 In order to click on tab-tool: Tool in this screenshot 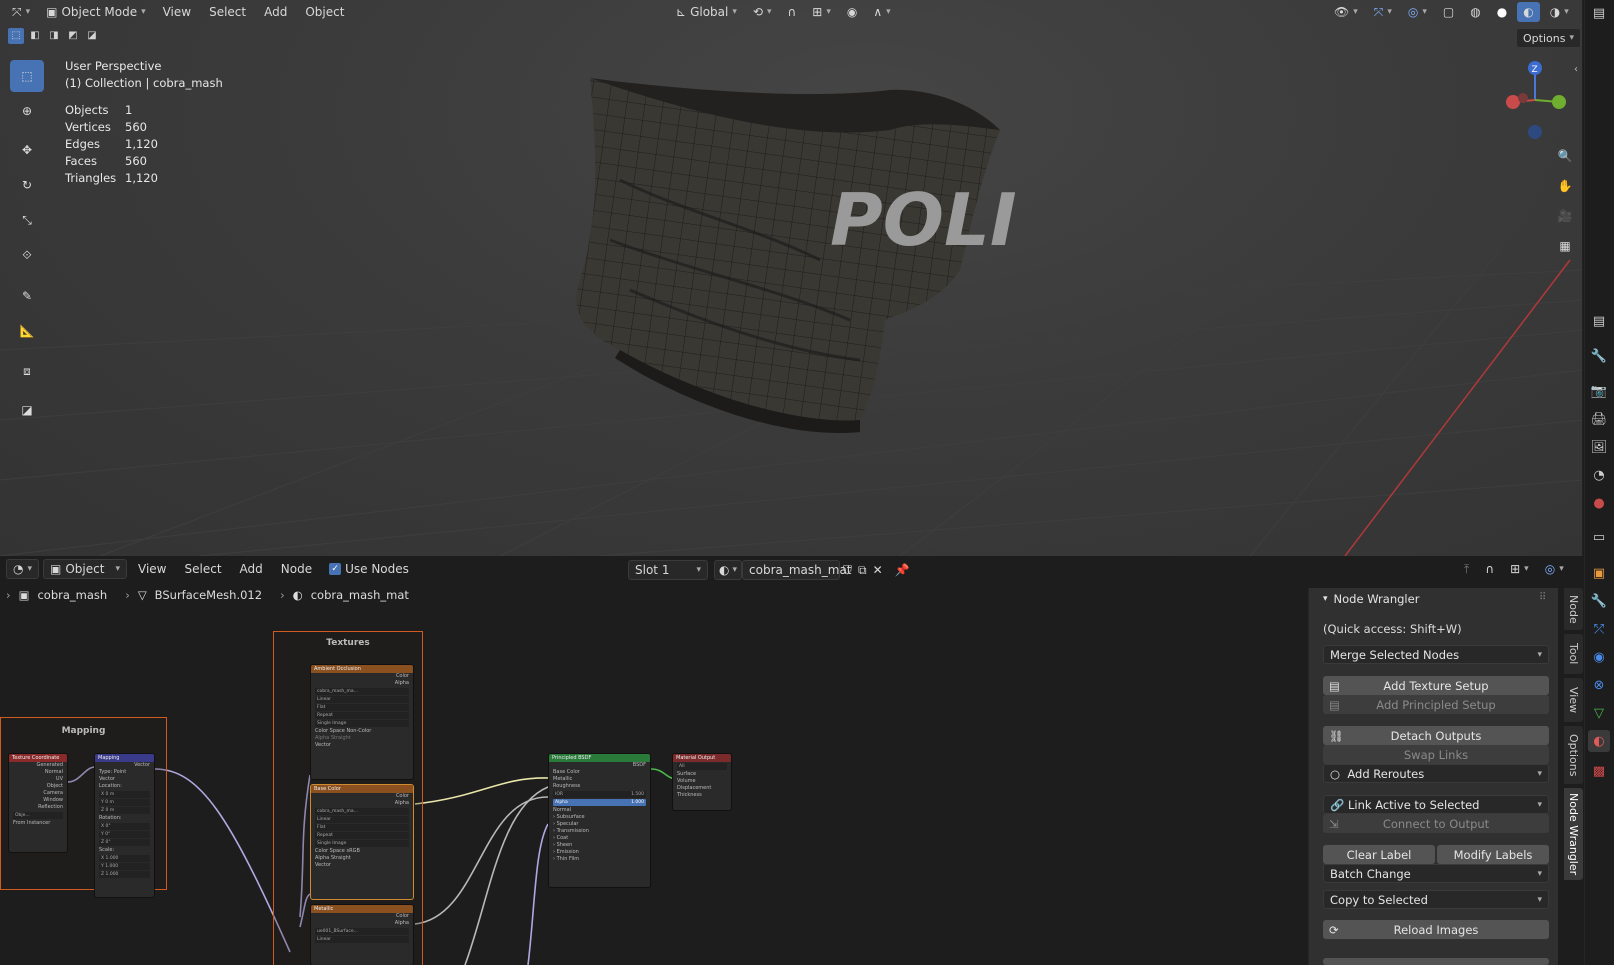, I will do `click(1573, 654)`.